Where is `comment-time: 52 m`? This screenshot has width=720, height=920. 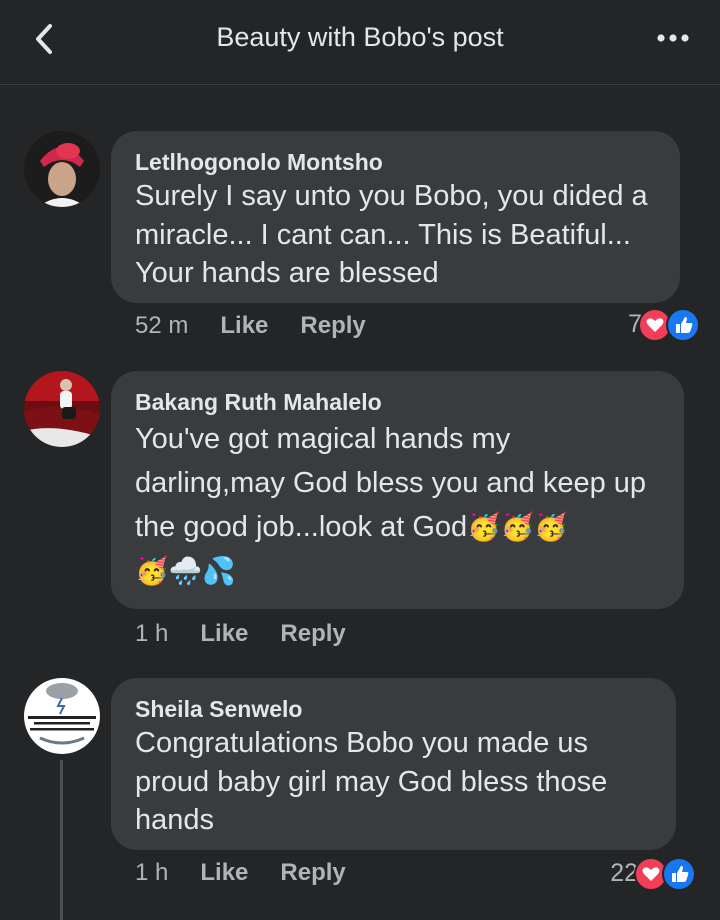 comment-time: 52 m is located at coordinates (162, 325).